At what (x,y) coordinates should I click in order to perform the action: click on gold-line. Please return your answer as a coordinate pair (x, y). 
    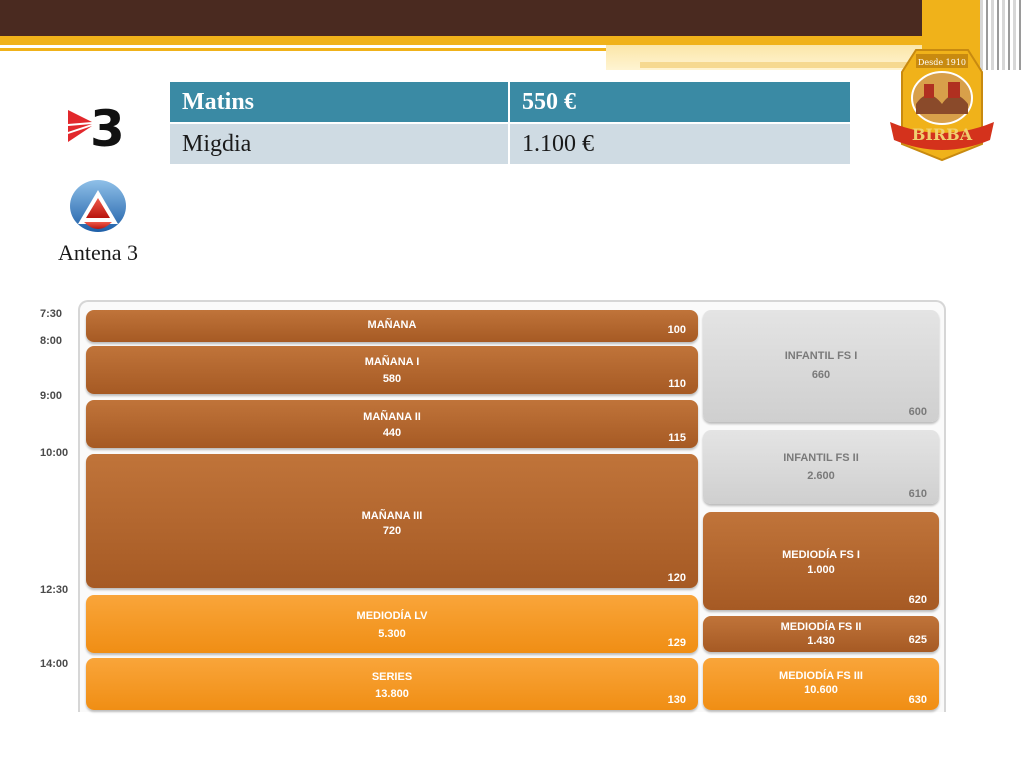
    Looking at the image, I should click on (303, 49).